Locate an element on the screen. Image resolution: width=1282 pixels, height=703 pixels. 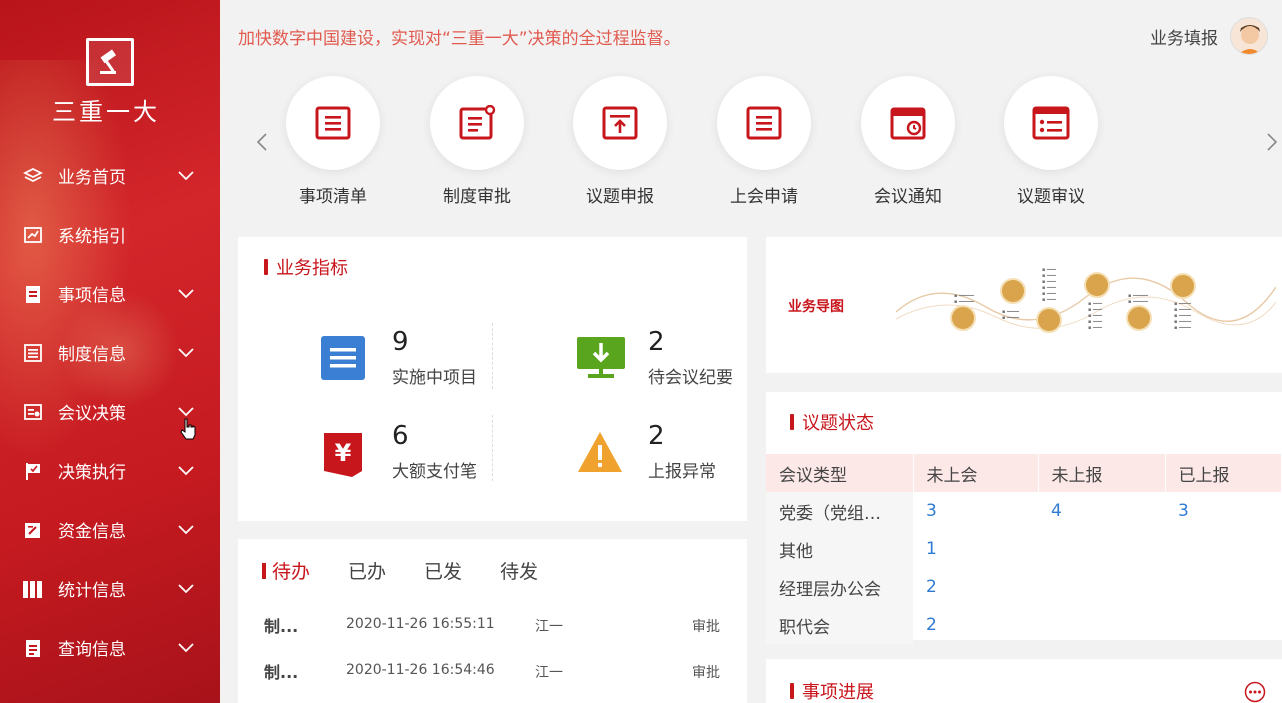
hand-cursor-icon is located at coordinates (188, 431).